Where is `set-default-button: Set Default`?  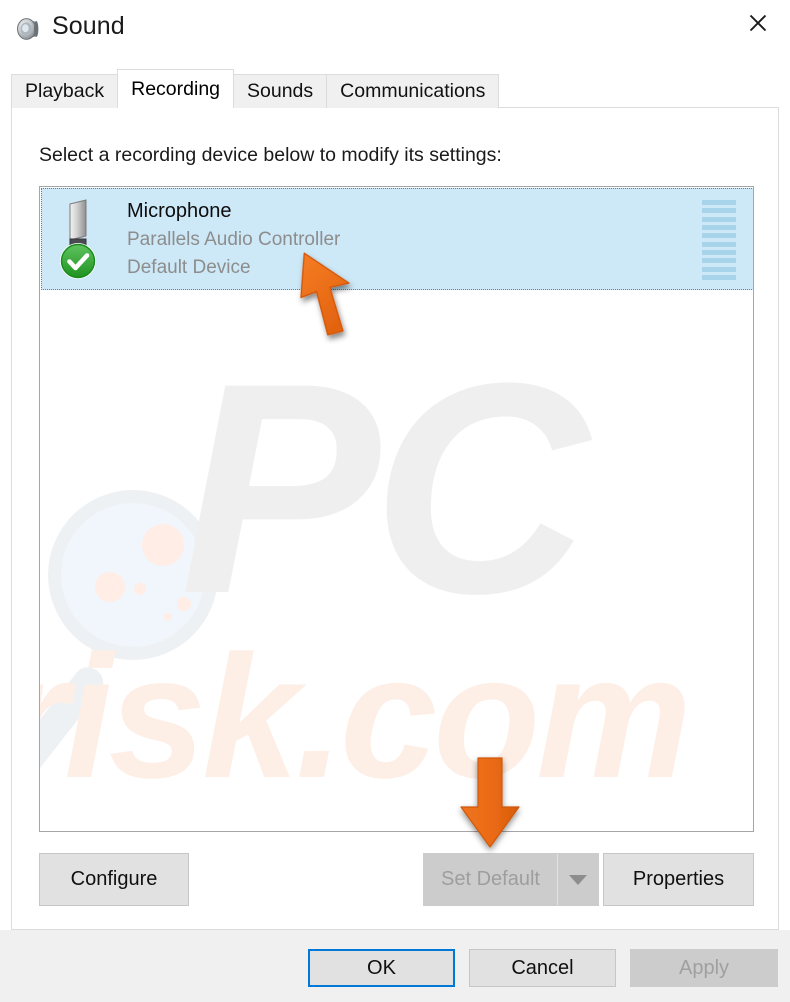 set-default-button: Set Default is located at coordinates (491, 879).